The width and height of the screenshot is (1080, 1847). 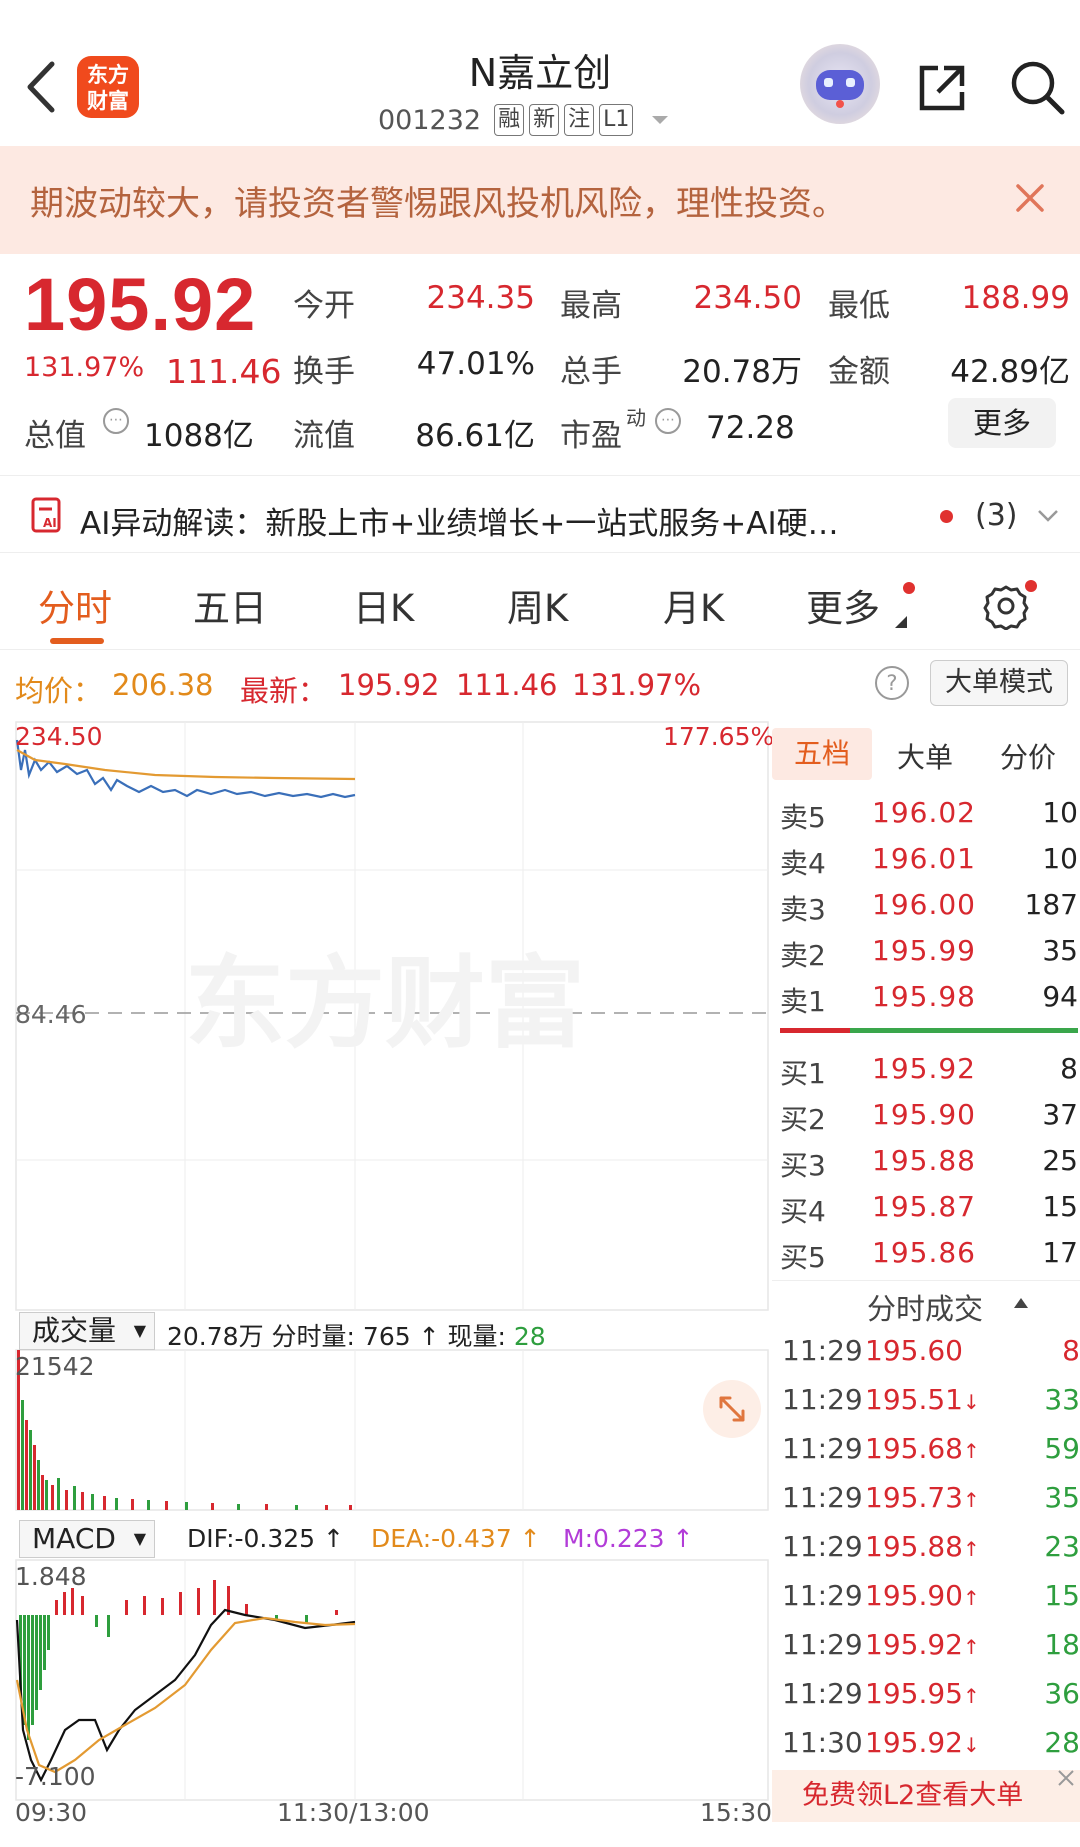 I want to click on bid-row: 买1 195.92 8, so click(x=929, y=1069).